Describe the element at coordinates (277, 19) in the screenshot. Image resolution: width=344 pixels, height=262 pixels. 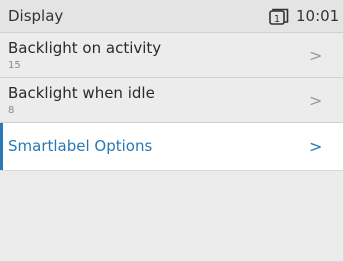
I see `line-number: 1` at that location.